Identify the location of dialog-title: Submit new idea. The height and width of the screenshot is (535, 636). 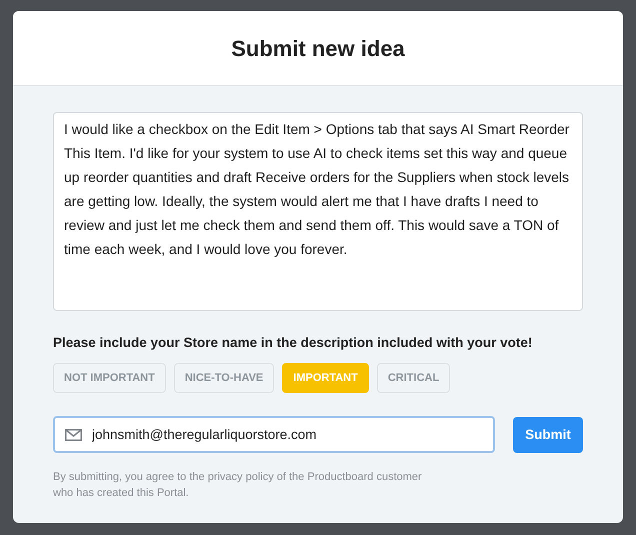
(318, 48).